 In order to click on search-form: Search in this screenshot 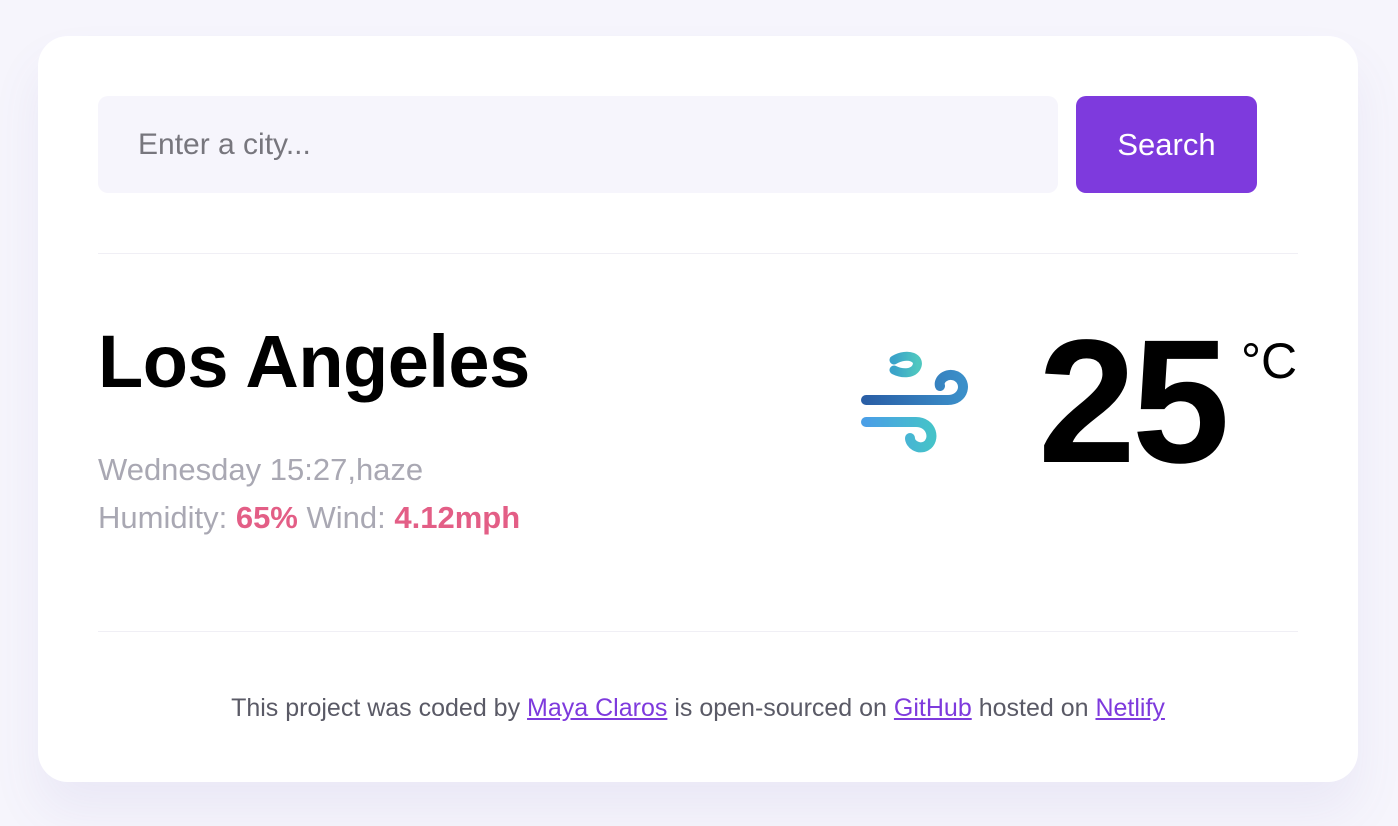, I will do `click(678, 144)`.